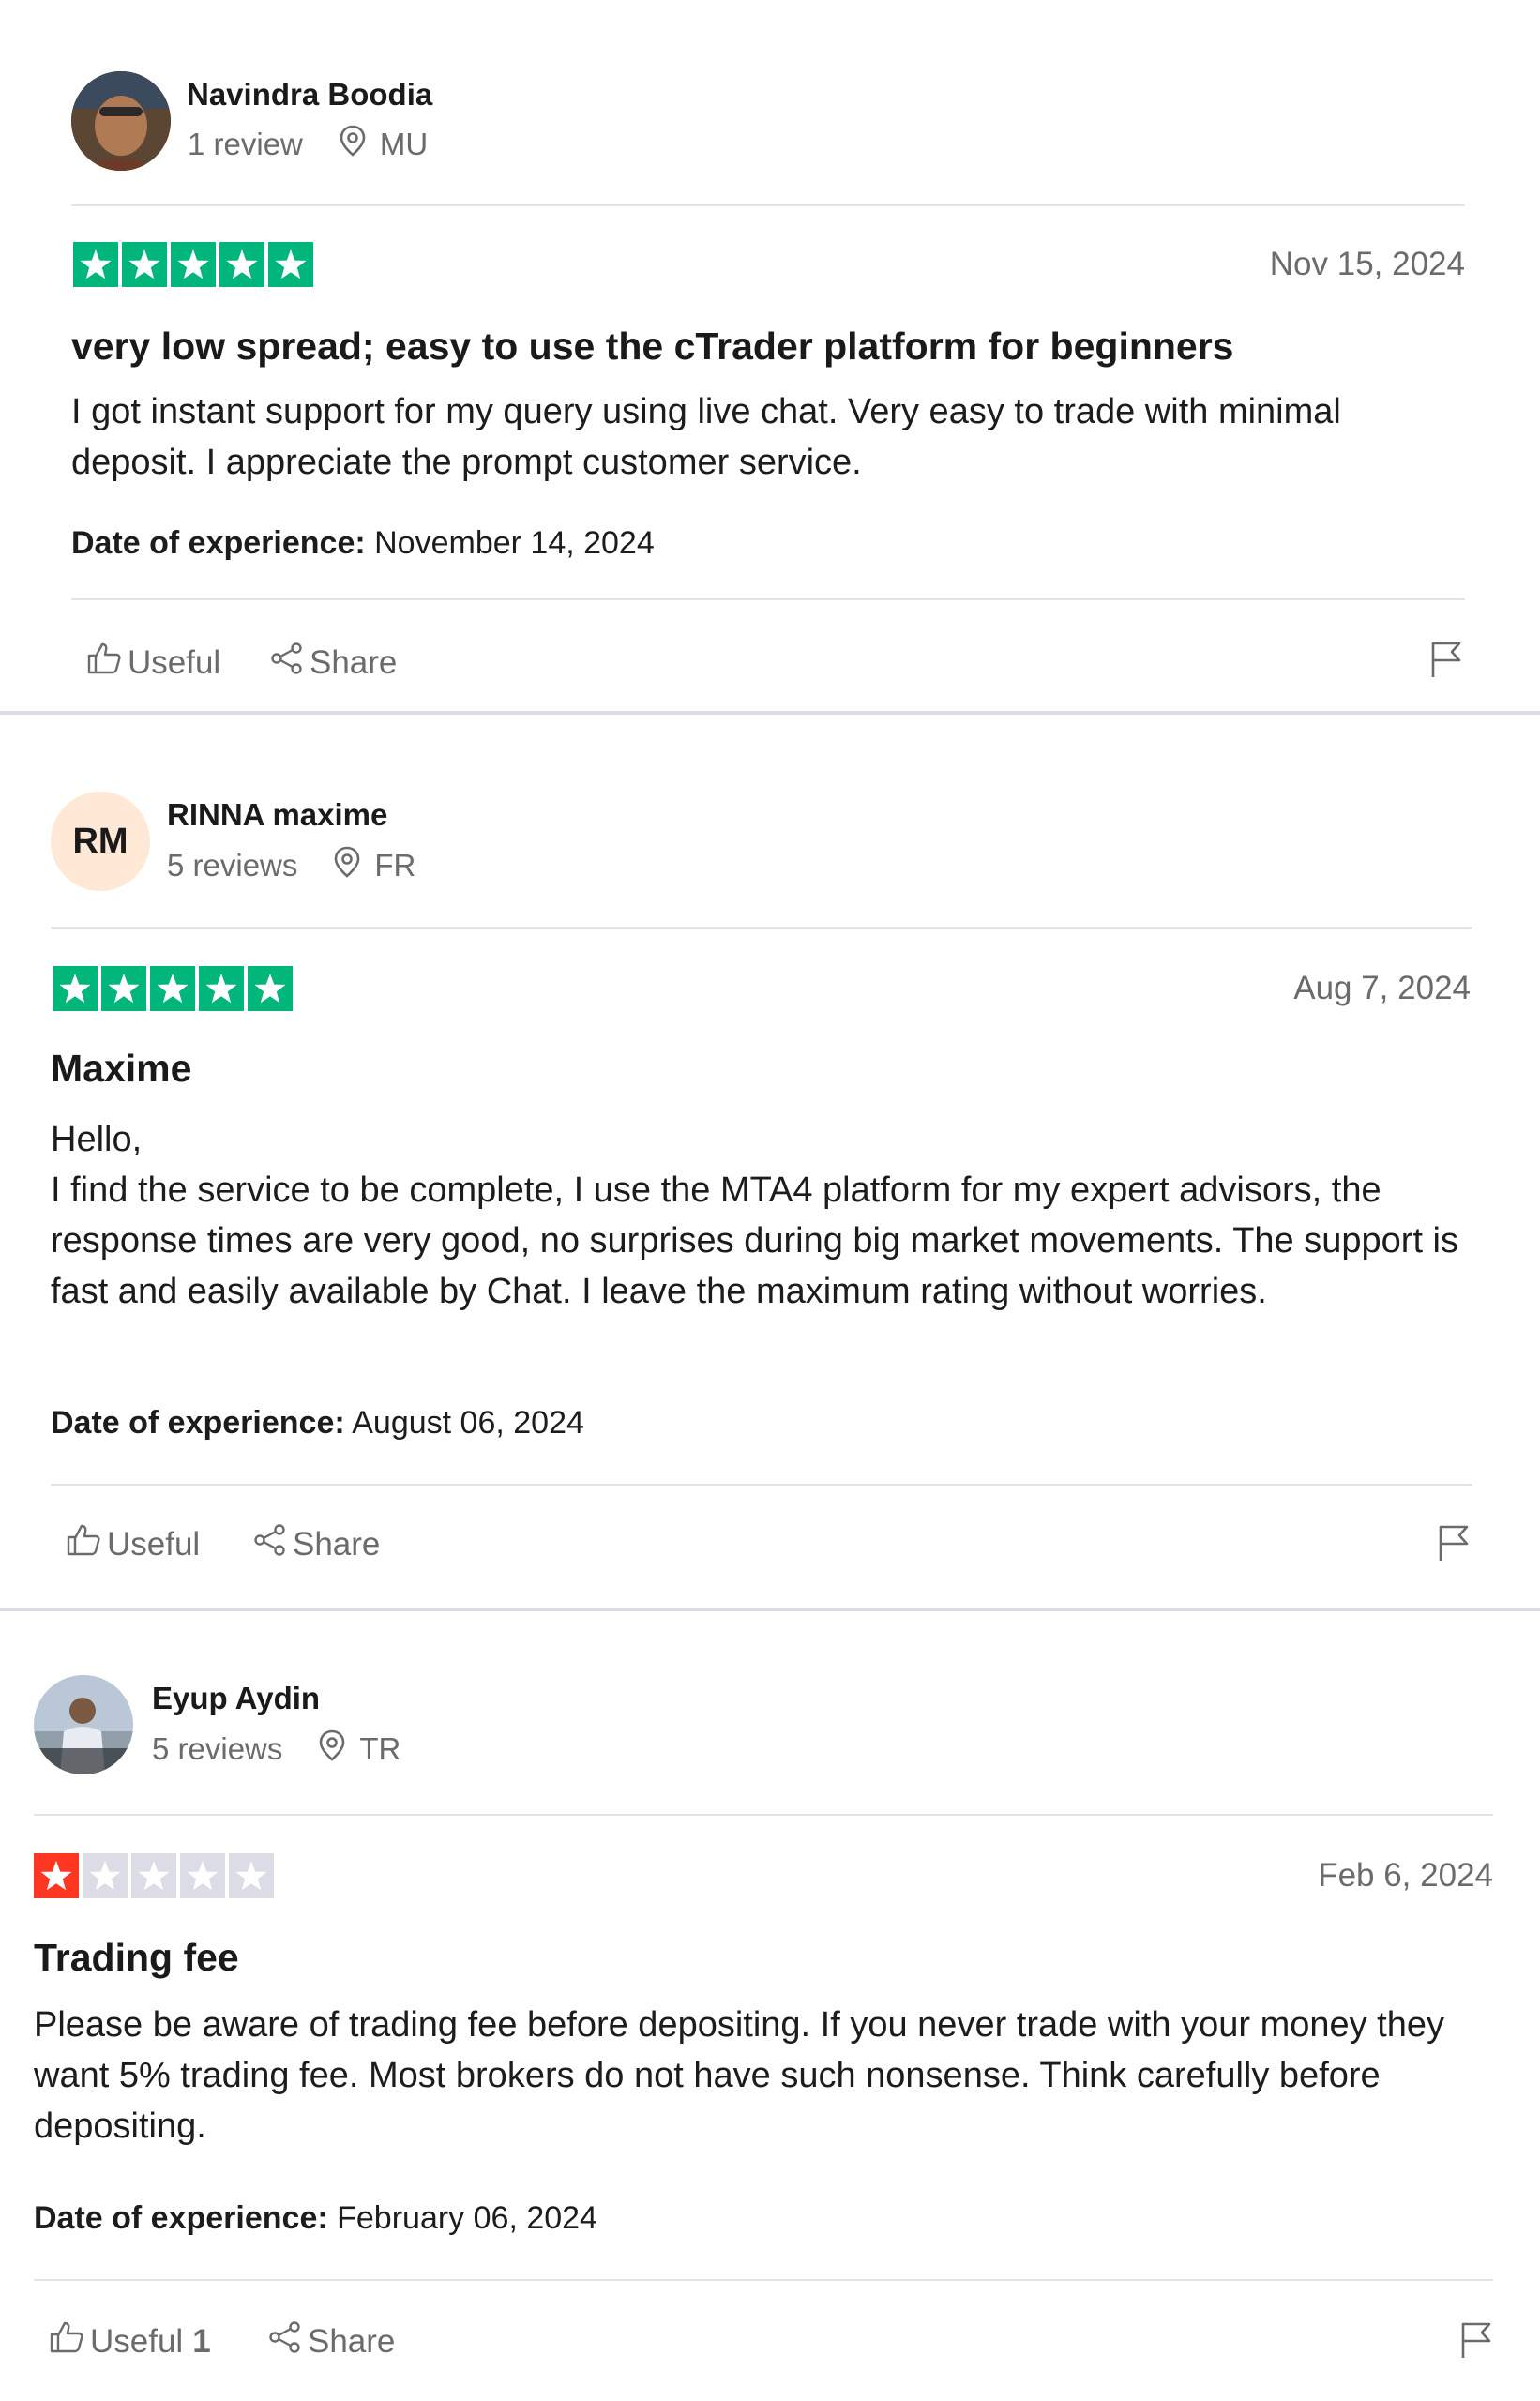 This screenshot has width=1540, height=2401. Describe the element at coordinates (1367, 264) in the screenshot. I see `review-date: Nov 15, 2024` at that location.